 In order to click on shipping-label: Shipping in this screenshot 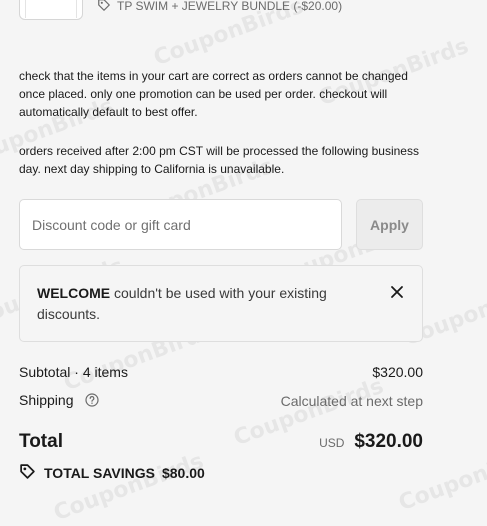, I will do `click(46, 400)`.